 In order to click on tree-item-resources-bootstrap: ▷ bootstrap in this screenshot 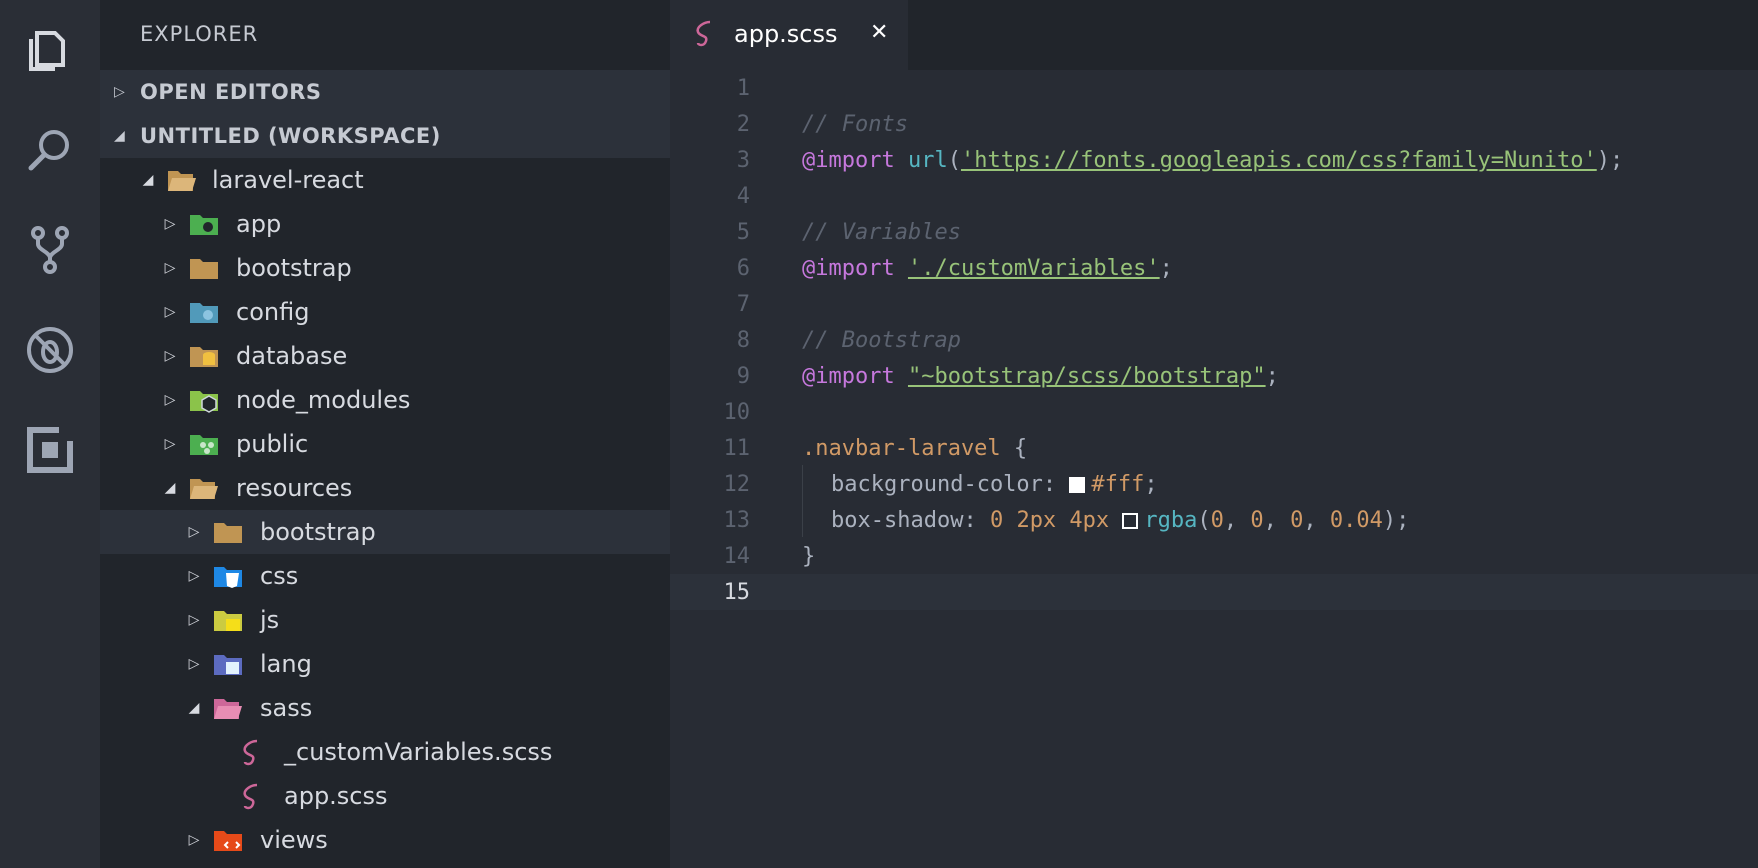, I will do `click(385, 532)`.